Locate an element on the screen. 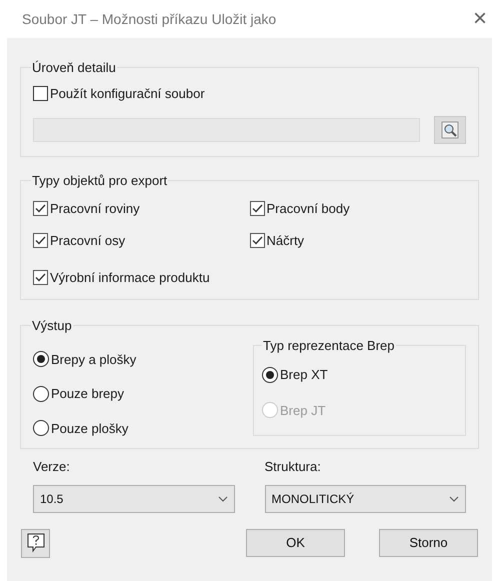 This screenshot has width=499, height=581. checkbox-label: Použít konfigurační soubor is located at coordinates (127, 93).